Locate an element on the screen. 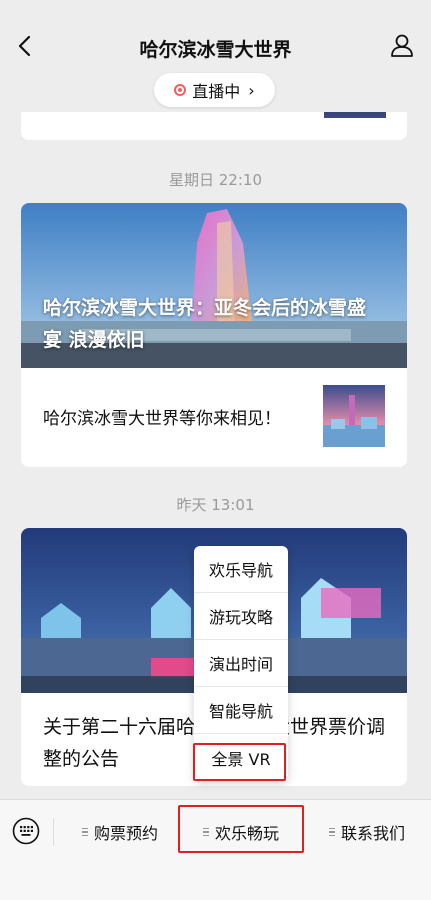  live-label: 直播中 is located at coordinates (216, 91).